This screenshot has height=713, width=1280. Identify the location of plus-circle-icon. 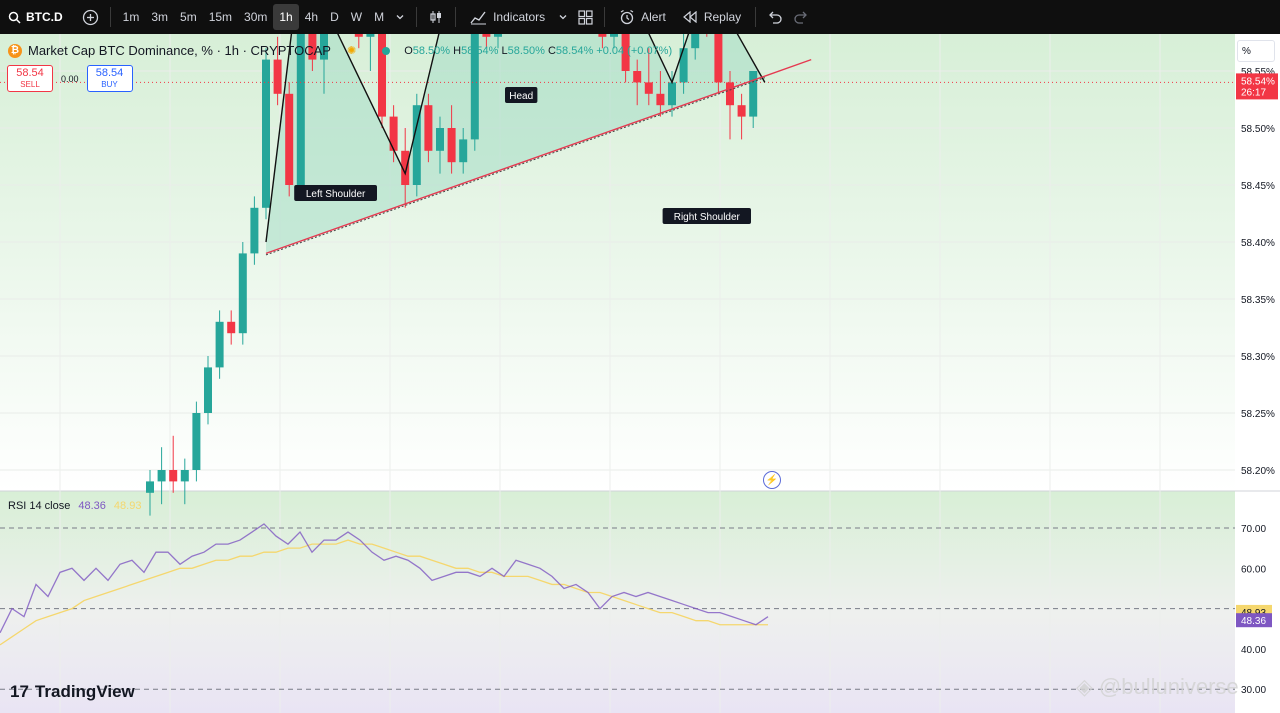
(90, 17).